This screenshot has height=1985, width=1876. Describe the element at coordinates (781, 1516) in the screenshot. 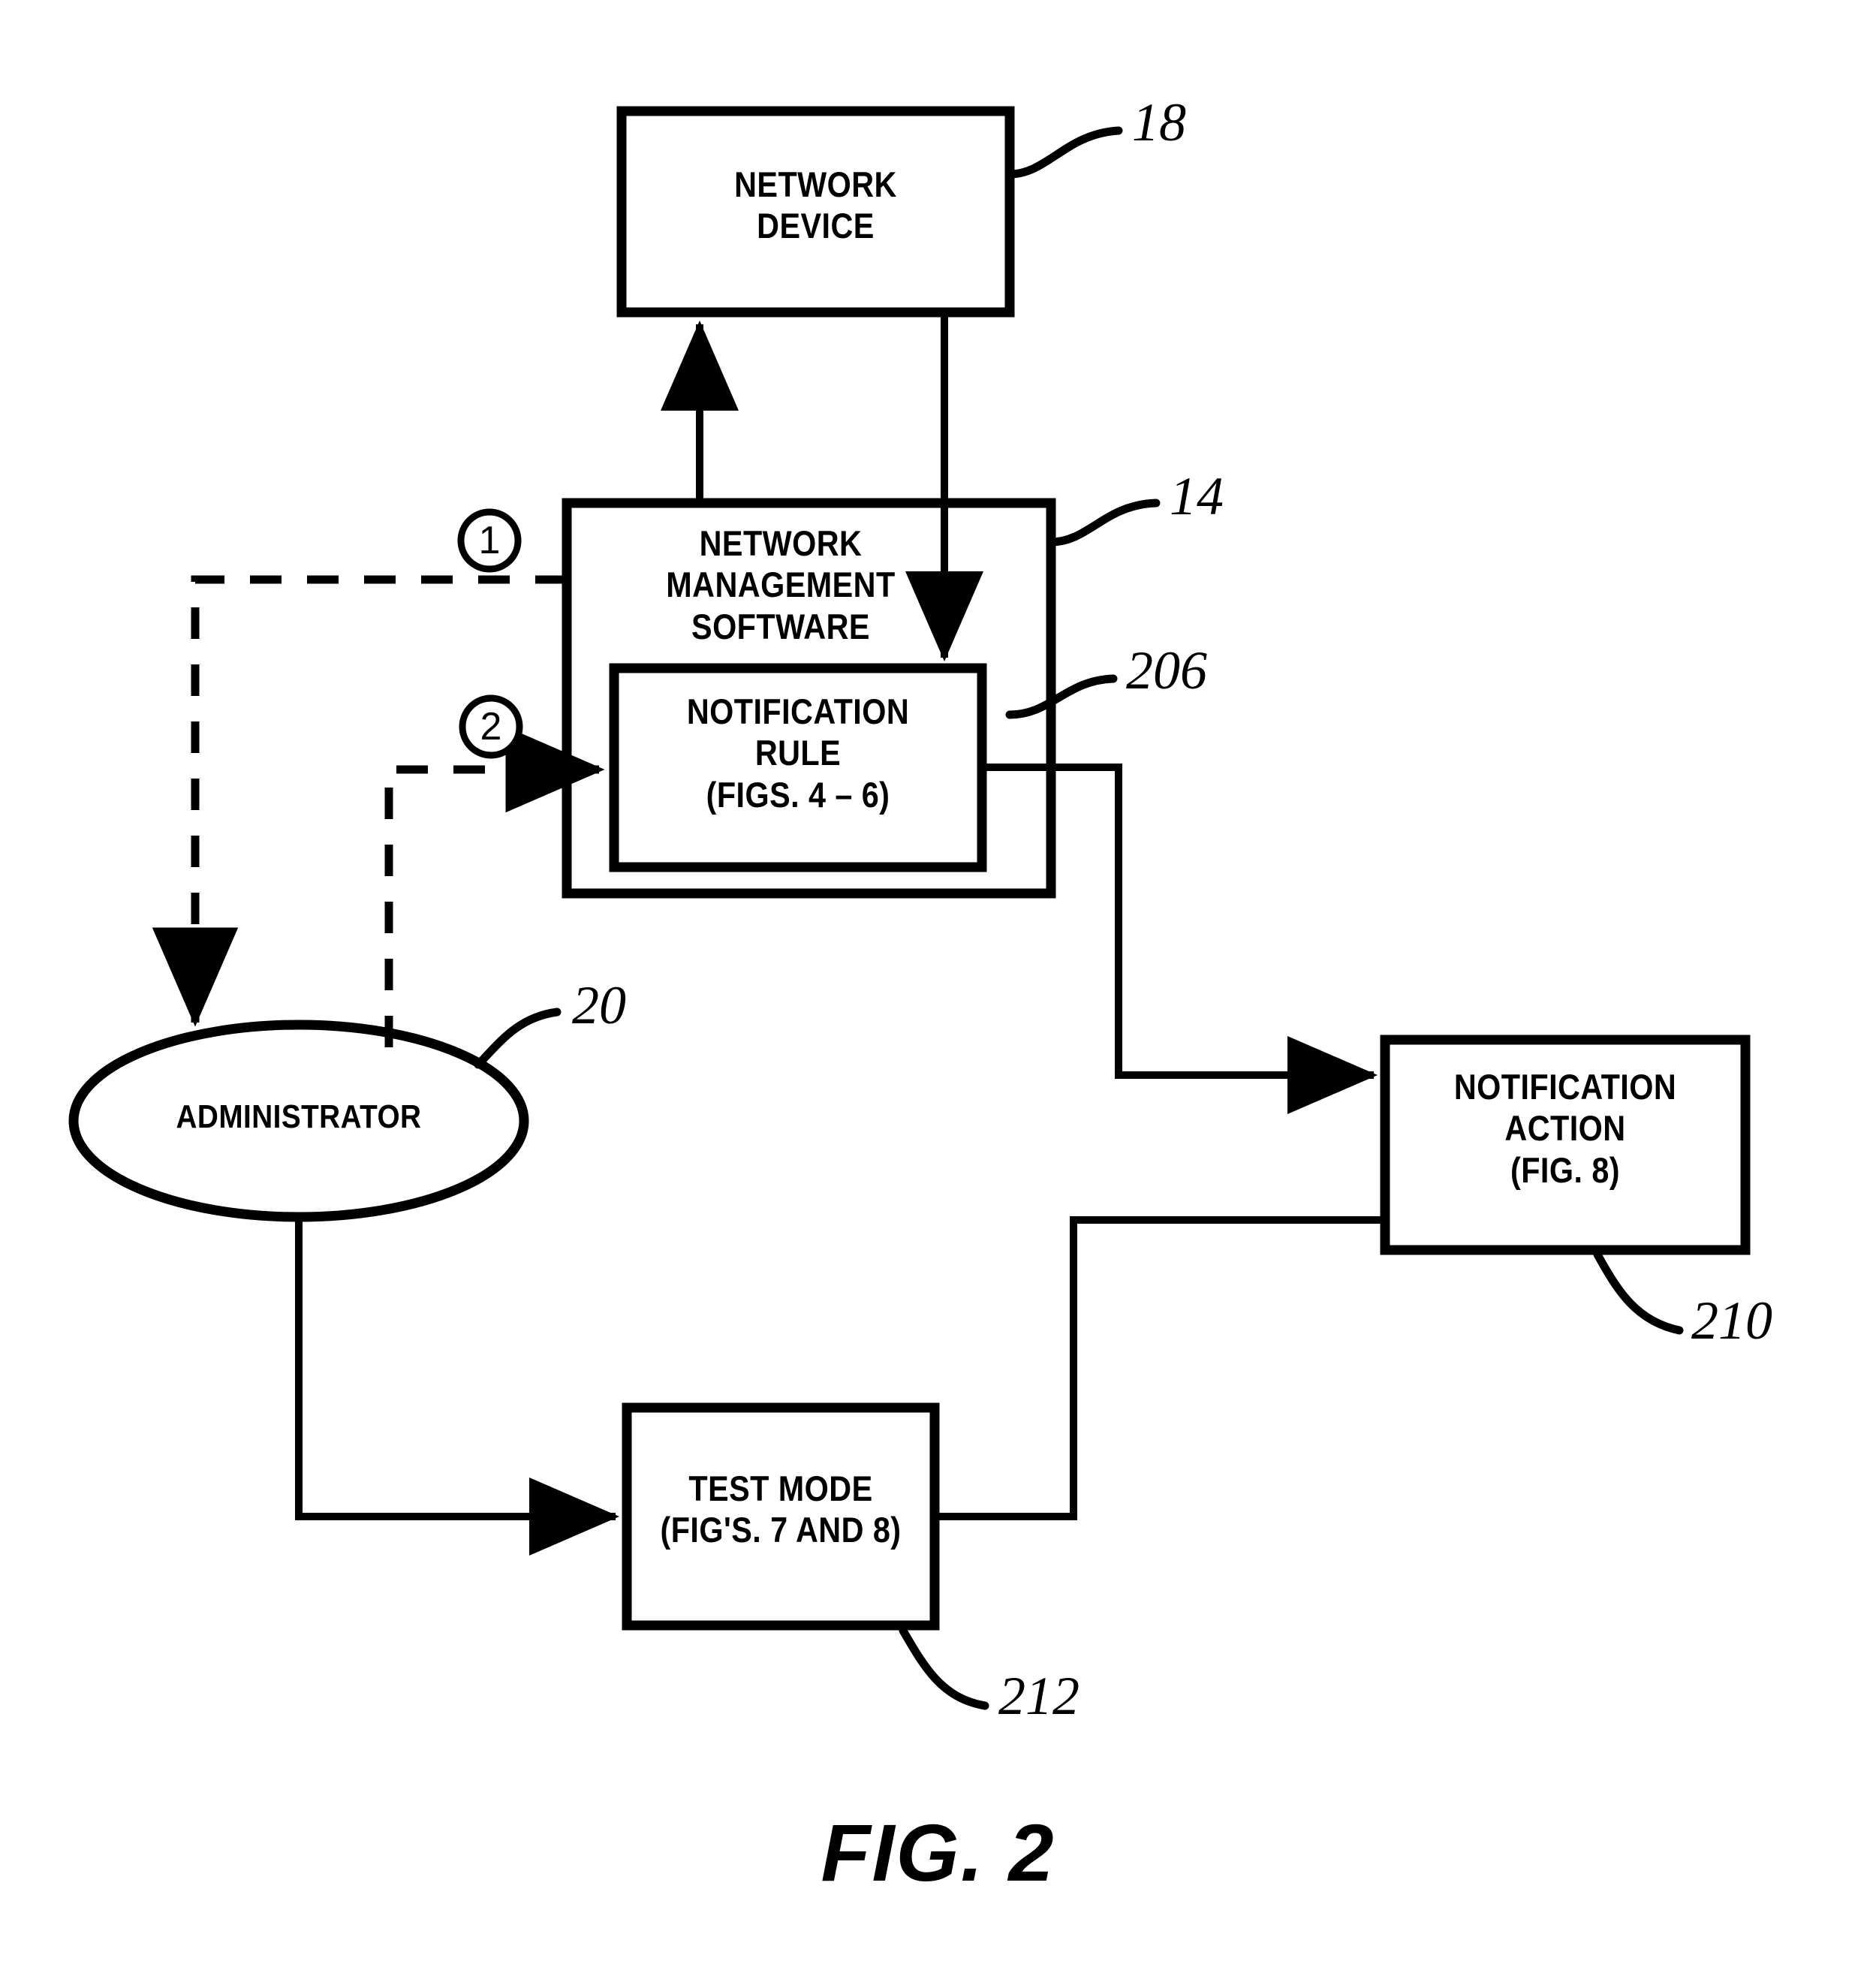

I see `test-mode-box` at that location.